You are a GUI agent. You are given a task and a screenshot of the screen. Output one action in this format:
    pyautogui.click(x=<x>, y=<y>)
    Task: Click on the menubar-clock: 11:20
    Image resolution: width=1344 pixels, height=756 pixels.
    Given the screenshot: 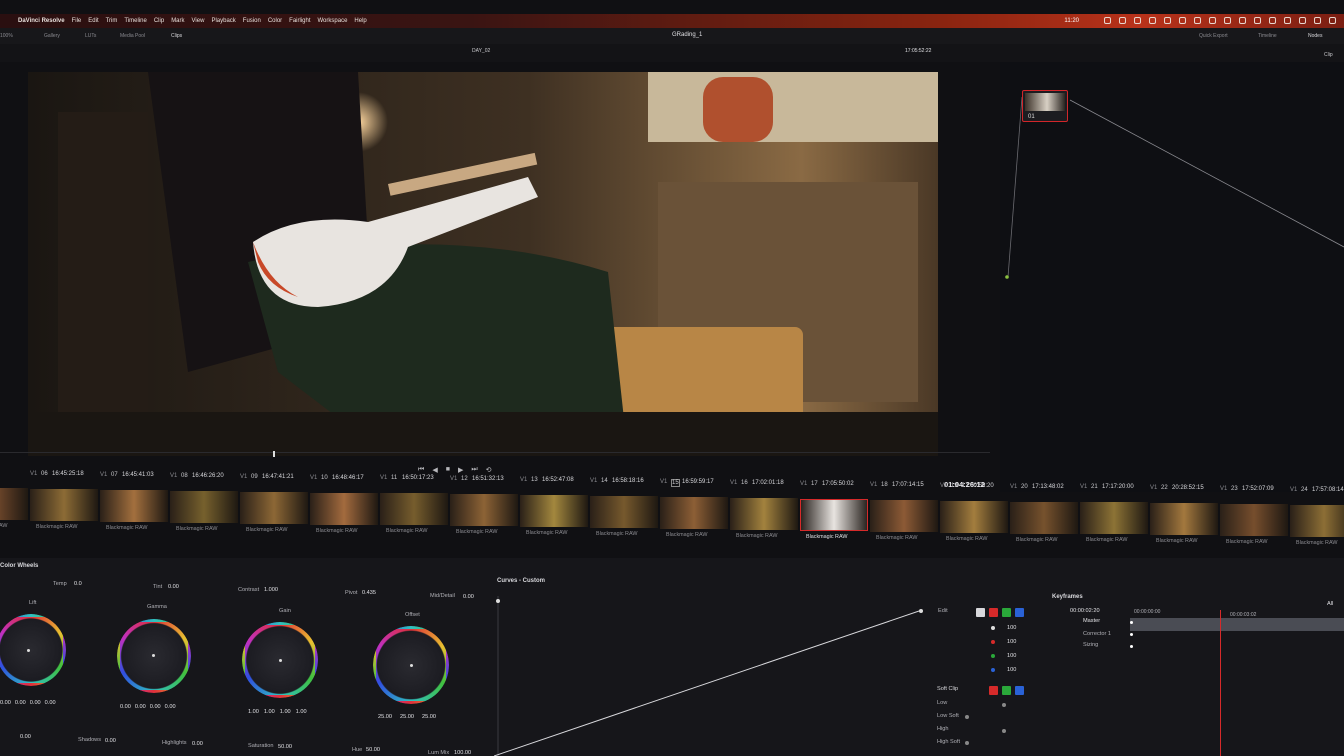 What is the action you would take?
    pyautogui.click(x=1071, y=21)
    